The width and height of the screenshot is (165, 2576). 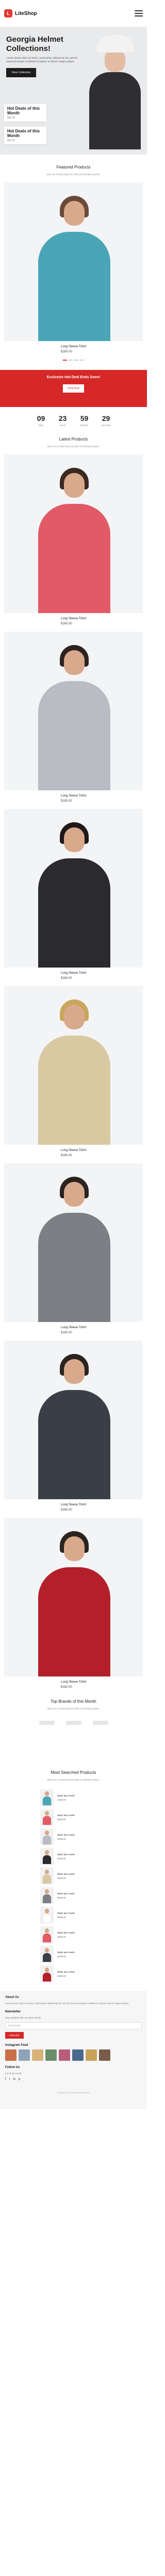 What do you see at coordinates (14, 2035) in the screenshot?
I see `subscribe-button: Subscribe` at bounding box center [14, 2035].